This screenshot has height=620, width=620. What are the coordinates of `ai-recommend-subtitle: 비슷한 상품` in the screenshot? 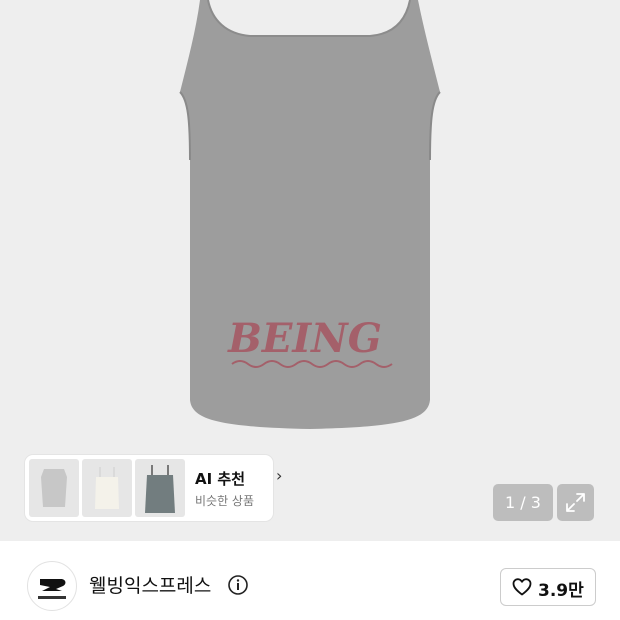 It's located at (225, 501).